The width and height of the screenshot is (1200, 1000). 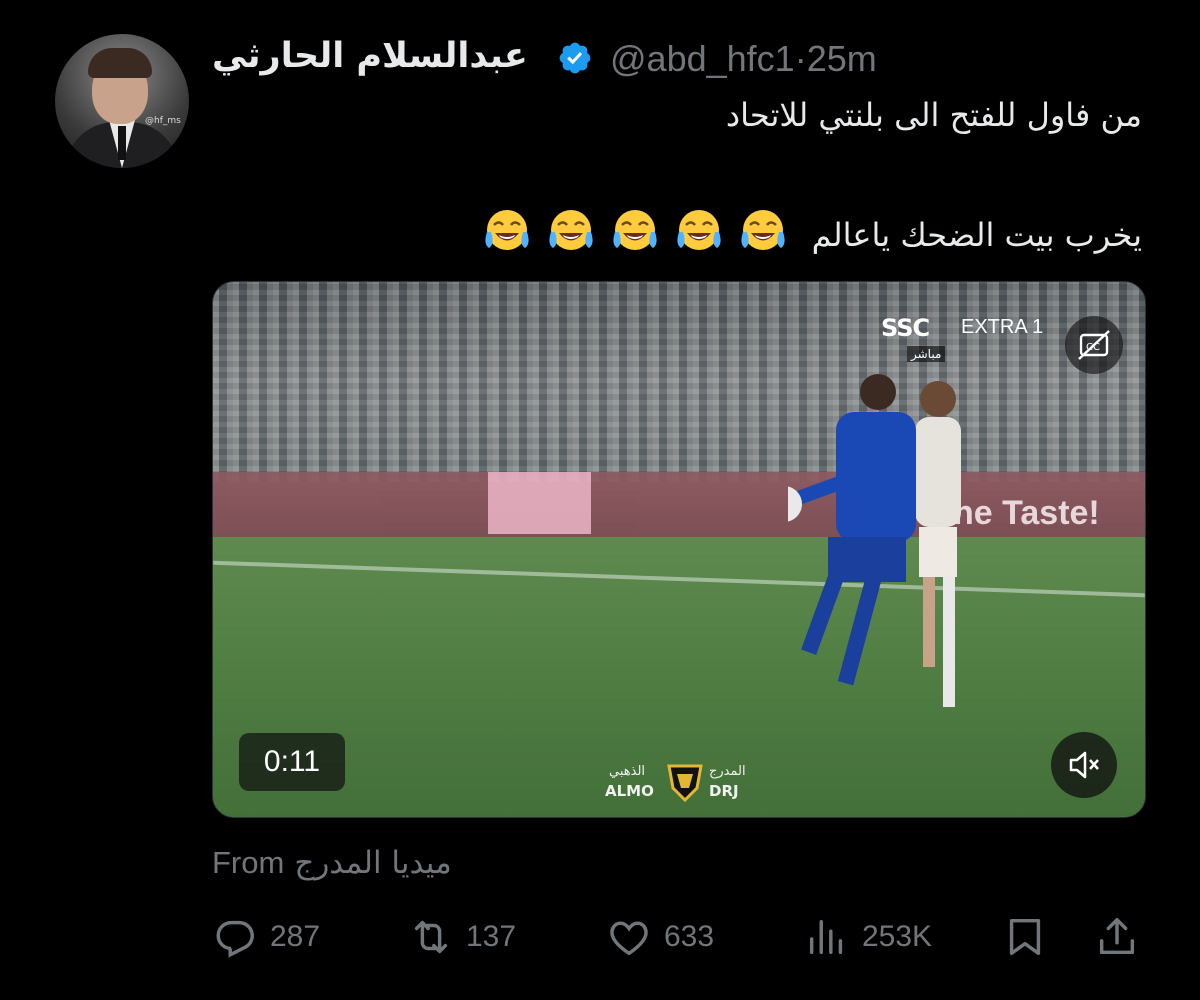 I want to click on volume-muted-icon, so click(x=1084, y=765).